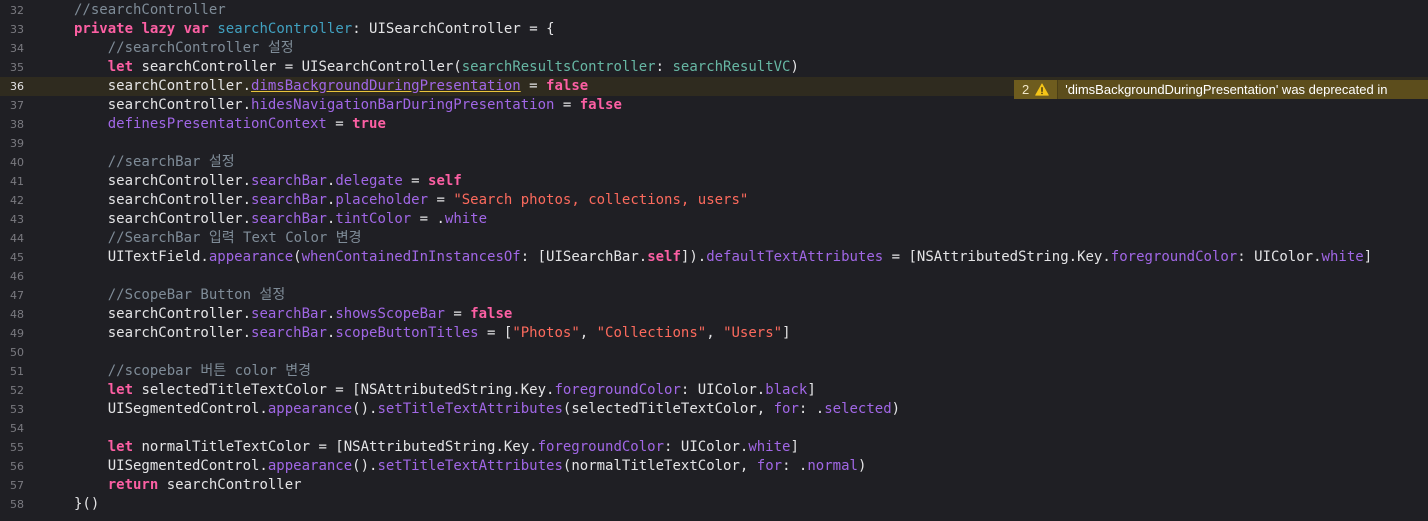 The image size is (1428, 521). I want to click on code-line: 51 //scopebar 버튼 color 변경, so click(714, 371).